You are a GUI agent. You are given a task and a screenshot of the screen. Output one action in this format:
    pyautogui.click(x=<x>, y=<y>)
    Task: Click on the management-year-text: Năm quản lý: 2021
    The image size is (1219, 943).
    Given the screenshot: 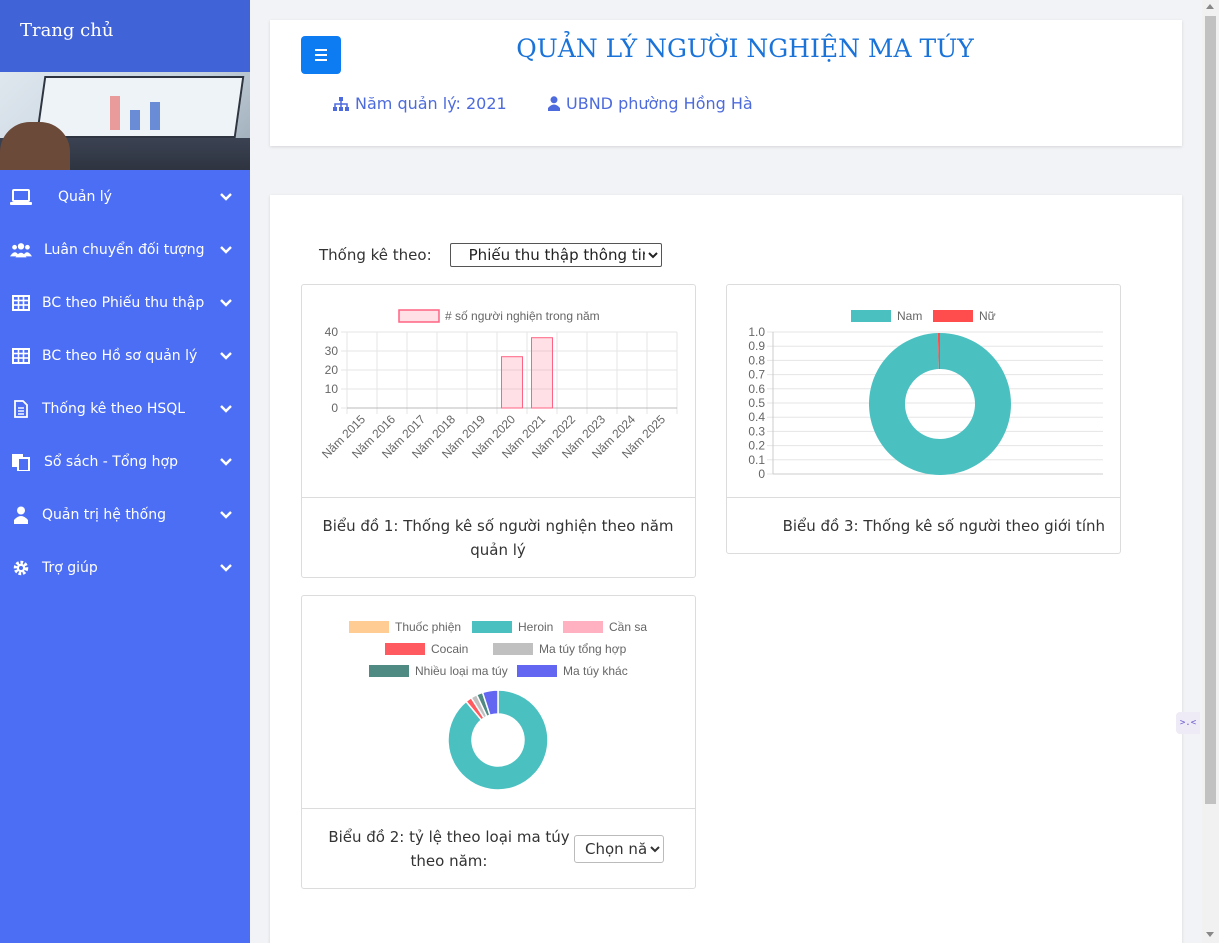 What is the action you would take?
    pyautogui.click(x=431, y=103)
    